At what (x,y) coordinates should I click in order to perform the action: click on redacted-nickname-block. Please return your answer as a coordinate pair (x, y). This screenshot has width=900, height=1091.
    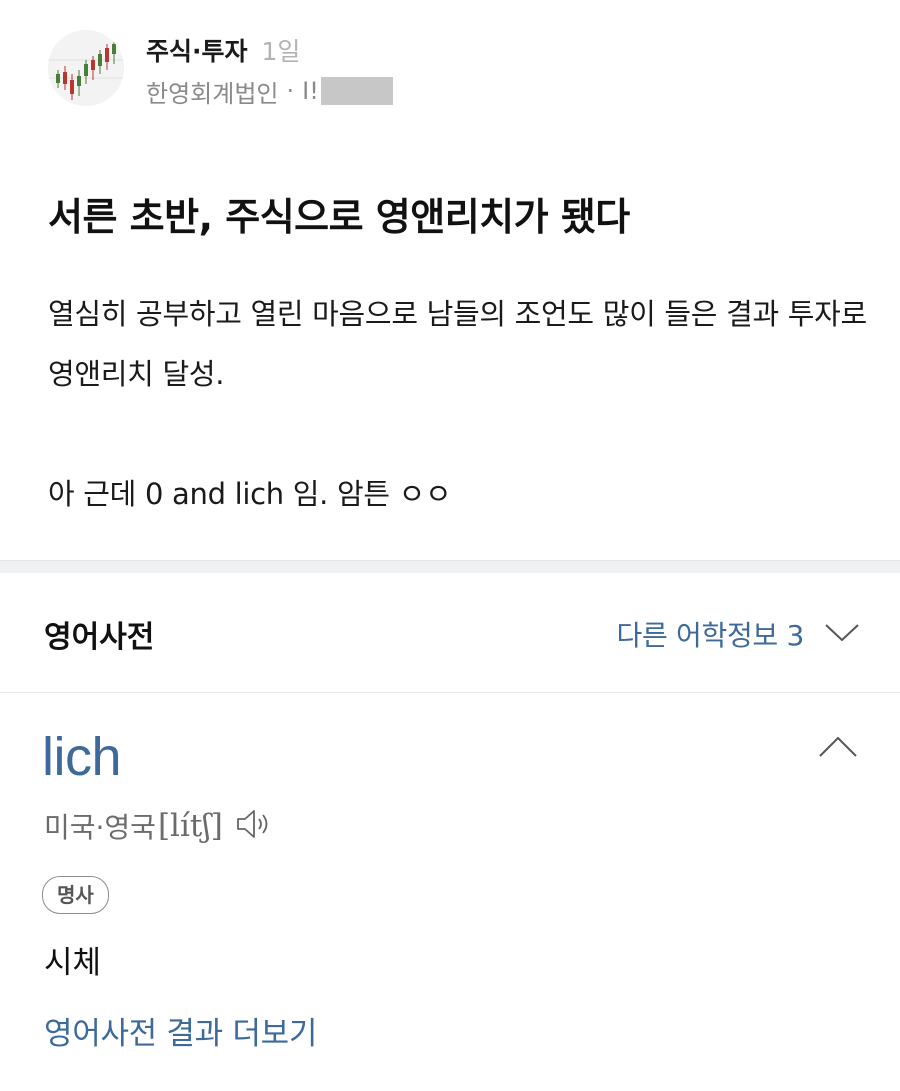
    Looking at the image, I should click on (356, 91).